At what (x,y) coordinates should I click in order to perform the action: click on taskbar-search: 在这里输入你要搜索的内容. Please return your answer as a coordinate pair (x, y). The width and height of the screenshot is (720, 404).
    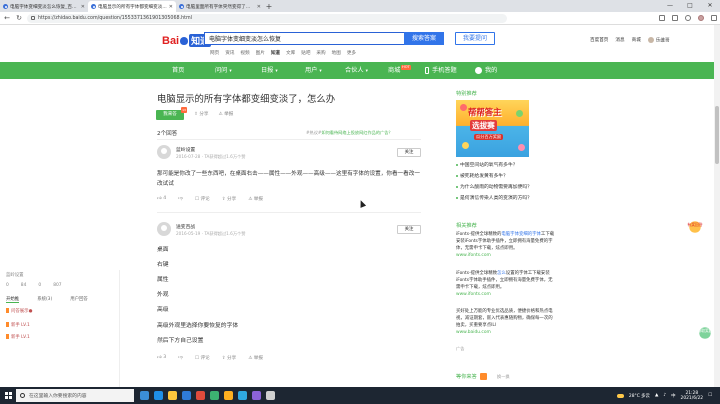
    Looking at the image, I should click on (75, 395).